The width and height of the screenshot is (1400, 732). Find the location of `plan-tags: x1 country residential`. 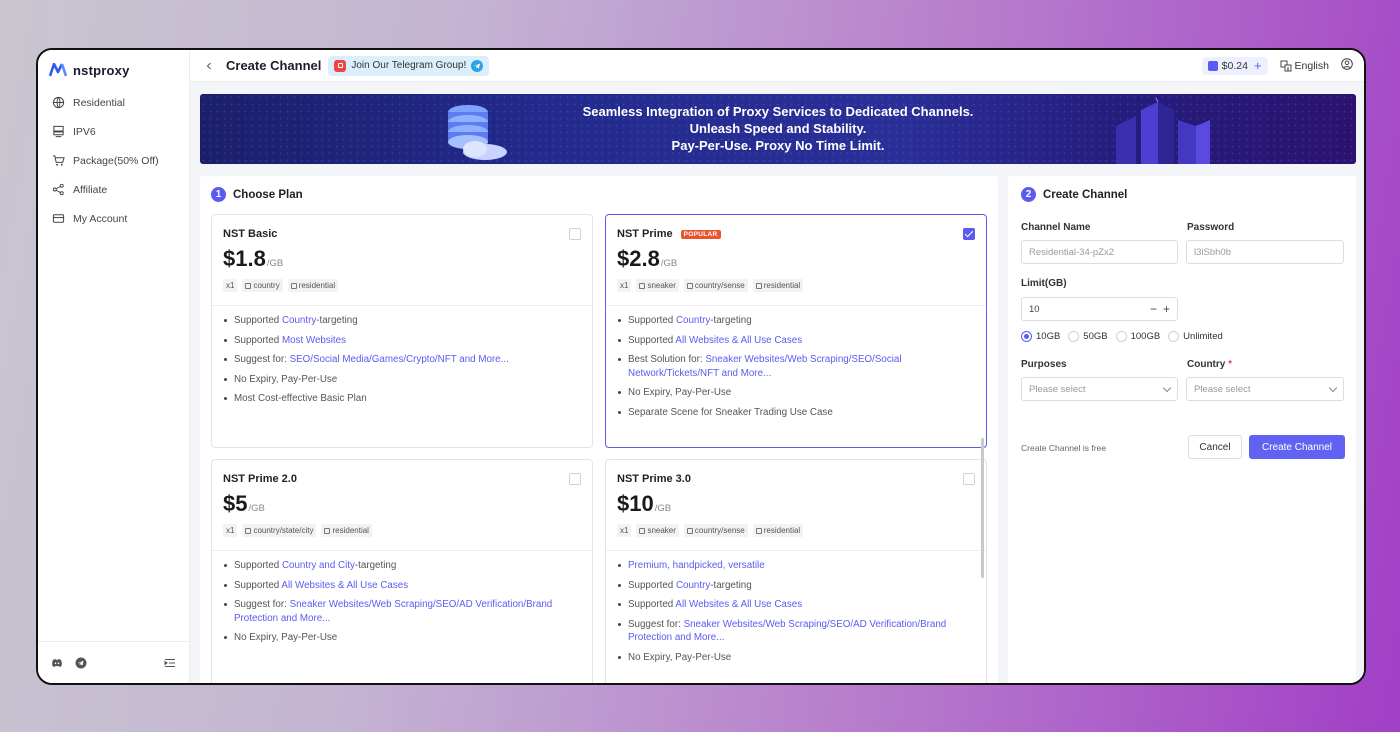

plan-tags: x1 country residential is located at coordinates (402, 285).